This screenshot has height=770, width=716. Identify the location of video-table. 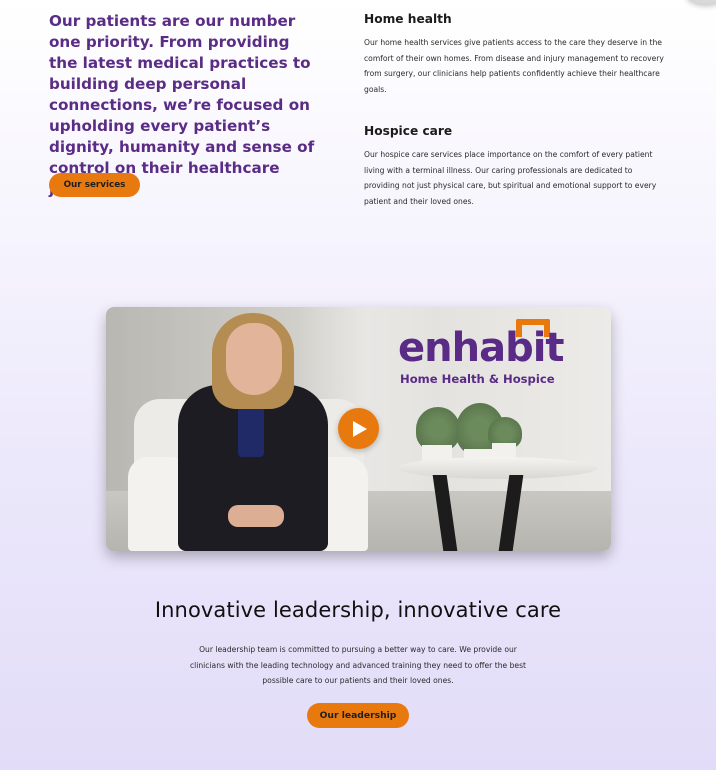
(498, 468).